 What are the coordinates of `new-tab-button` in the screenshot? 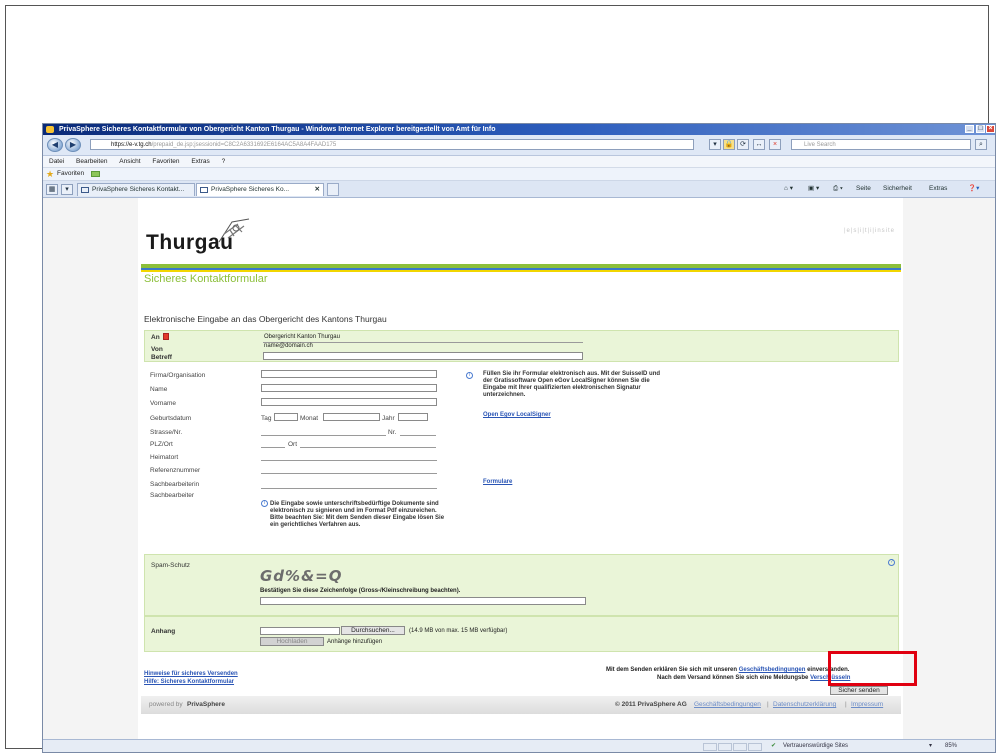 It's located at (333, 189).